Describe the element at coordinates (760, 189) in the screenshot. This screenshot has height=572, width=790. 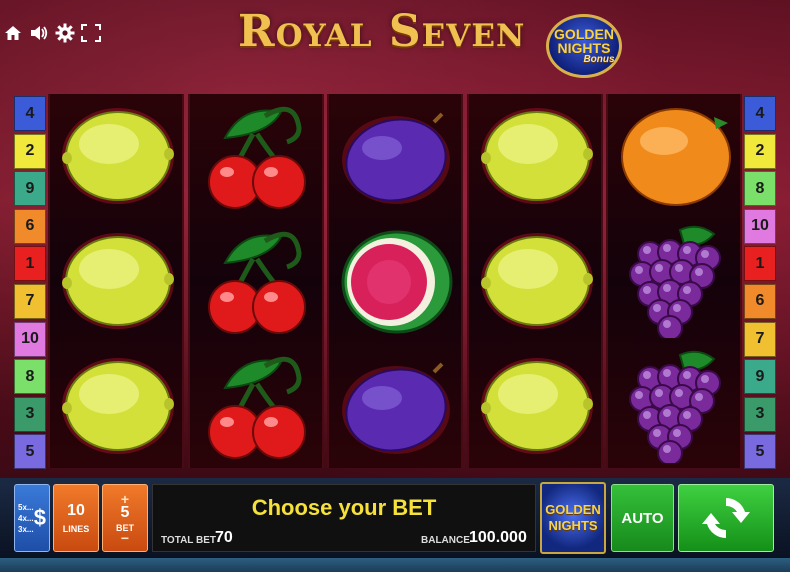
I see `line-indicator-right-8: 8` at that location.